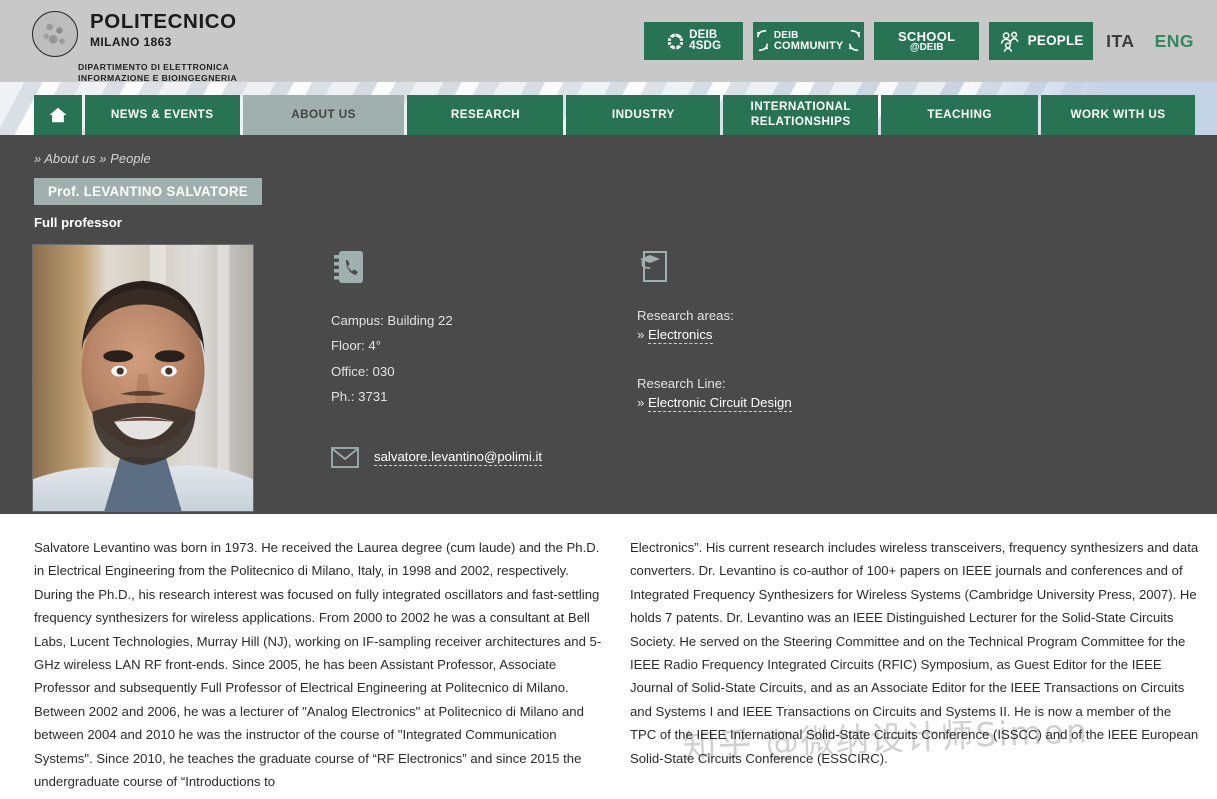 Image resolution: width=1217 pixels, height=799 pixels. I want to click on deib-community-button: DEIB COMMUNITY, so click(809, 41).